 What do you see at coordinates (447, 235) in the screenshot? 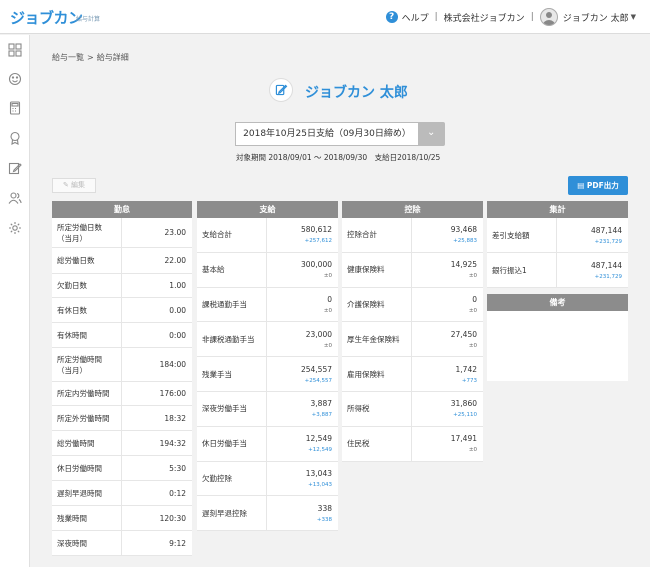
I see `row-value-cell: 93,468 +25,883` at bounding box center [447, 235].